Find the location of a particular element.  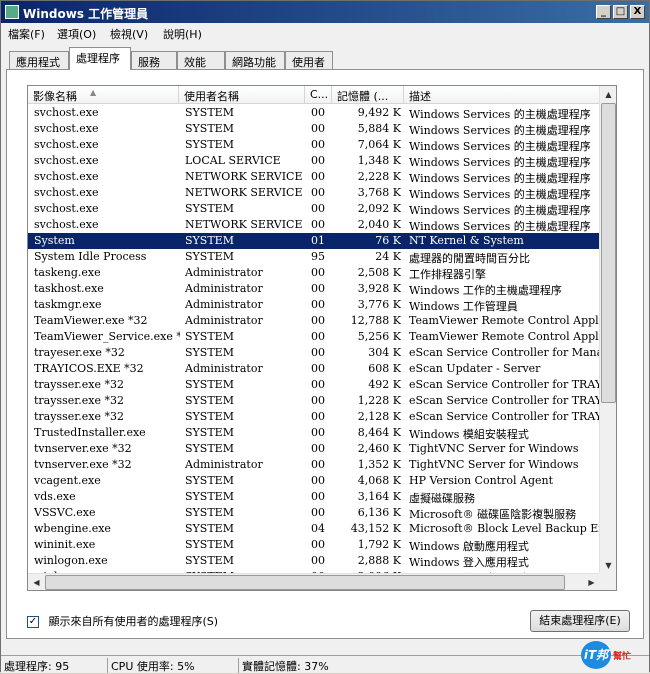

end-process-button: 結束處理程序(E) is located at coordinates (580, 621).